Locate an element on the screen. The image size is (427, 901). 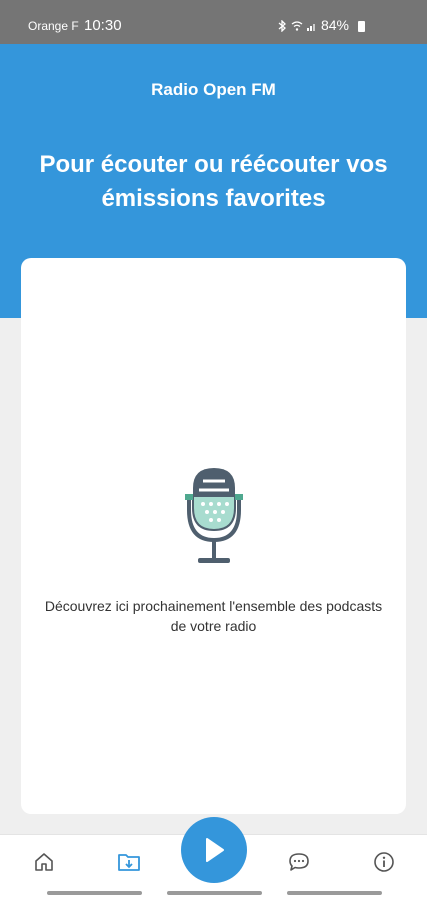
microphone-icon is located at coordinates (214, 515).